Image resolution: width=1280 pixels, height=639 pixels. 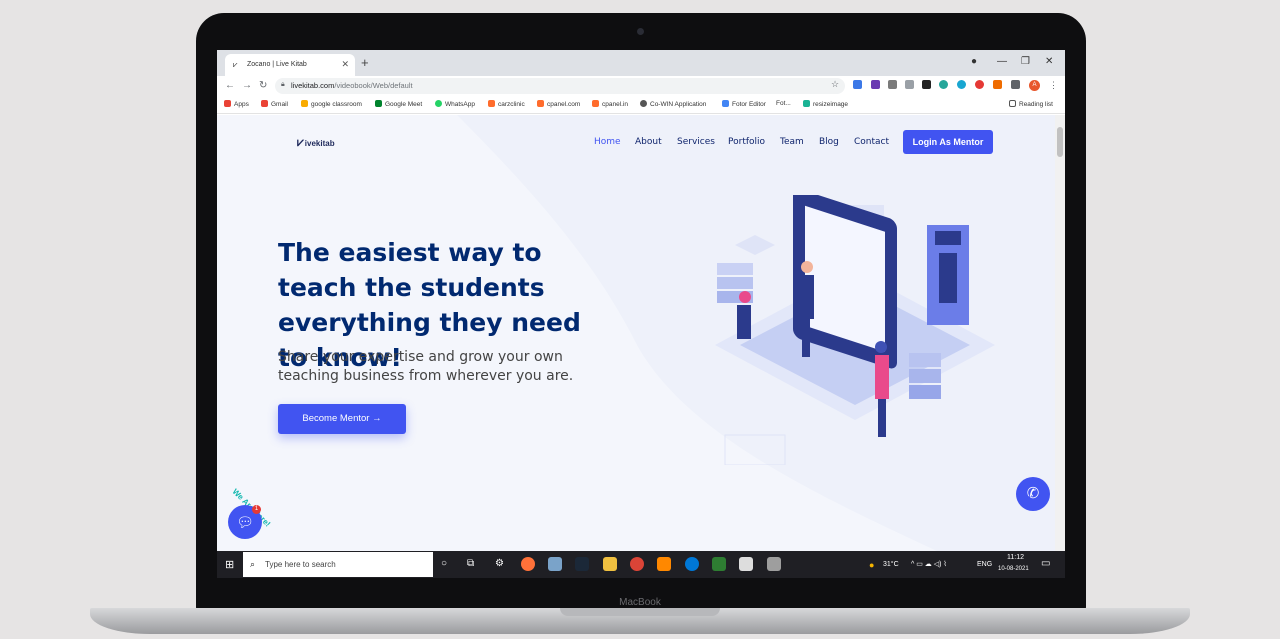 What do you see at coordinates (1034, 85) in the screenshot?
I see `profile-avatar: A` at bounding box center [1034, 85].